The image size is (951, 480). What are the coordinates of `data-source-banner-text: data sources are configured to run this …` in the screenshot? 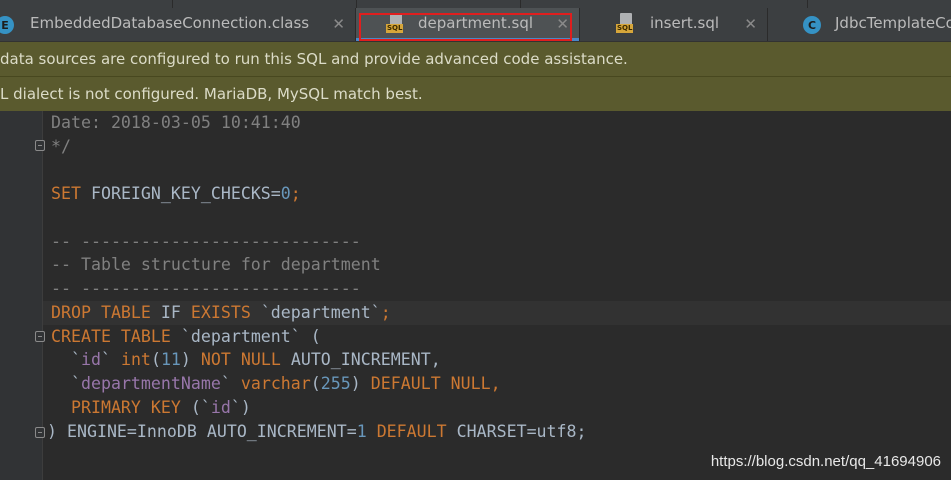 It's located at (314, 59).